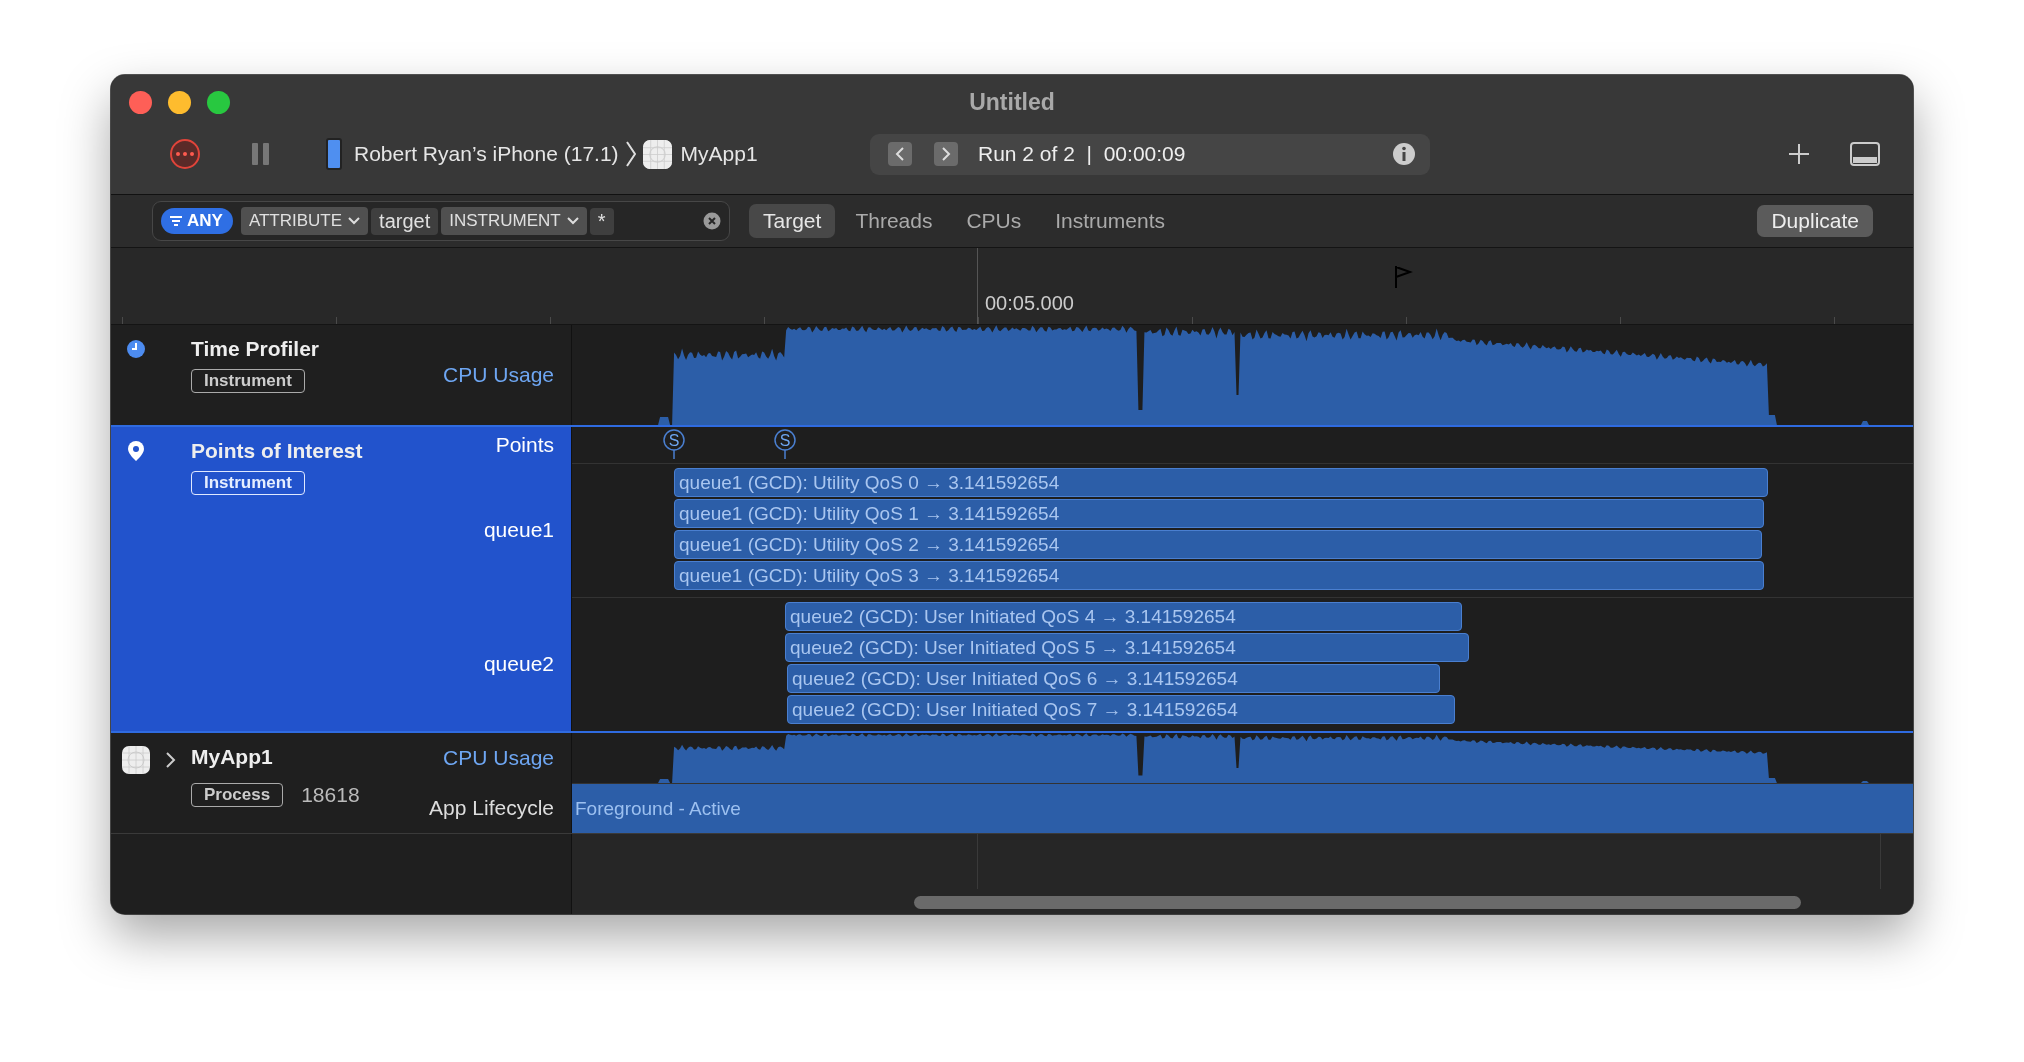 This screenshot has height=1062, width=2024. Describe the element at coordinates (1242, 808) in the screenshot. I see `lifecycle-band: Foreground - Active` at that location.